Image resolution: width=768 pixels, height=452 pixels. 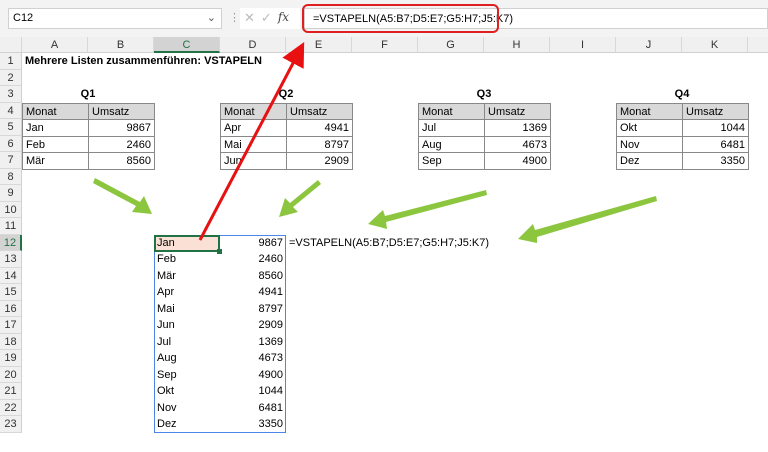 What do you see at coordinates (319, 161) in the screenshot?
I see `table-cell: 2909` at bounding box center [319, 161].